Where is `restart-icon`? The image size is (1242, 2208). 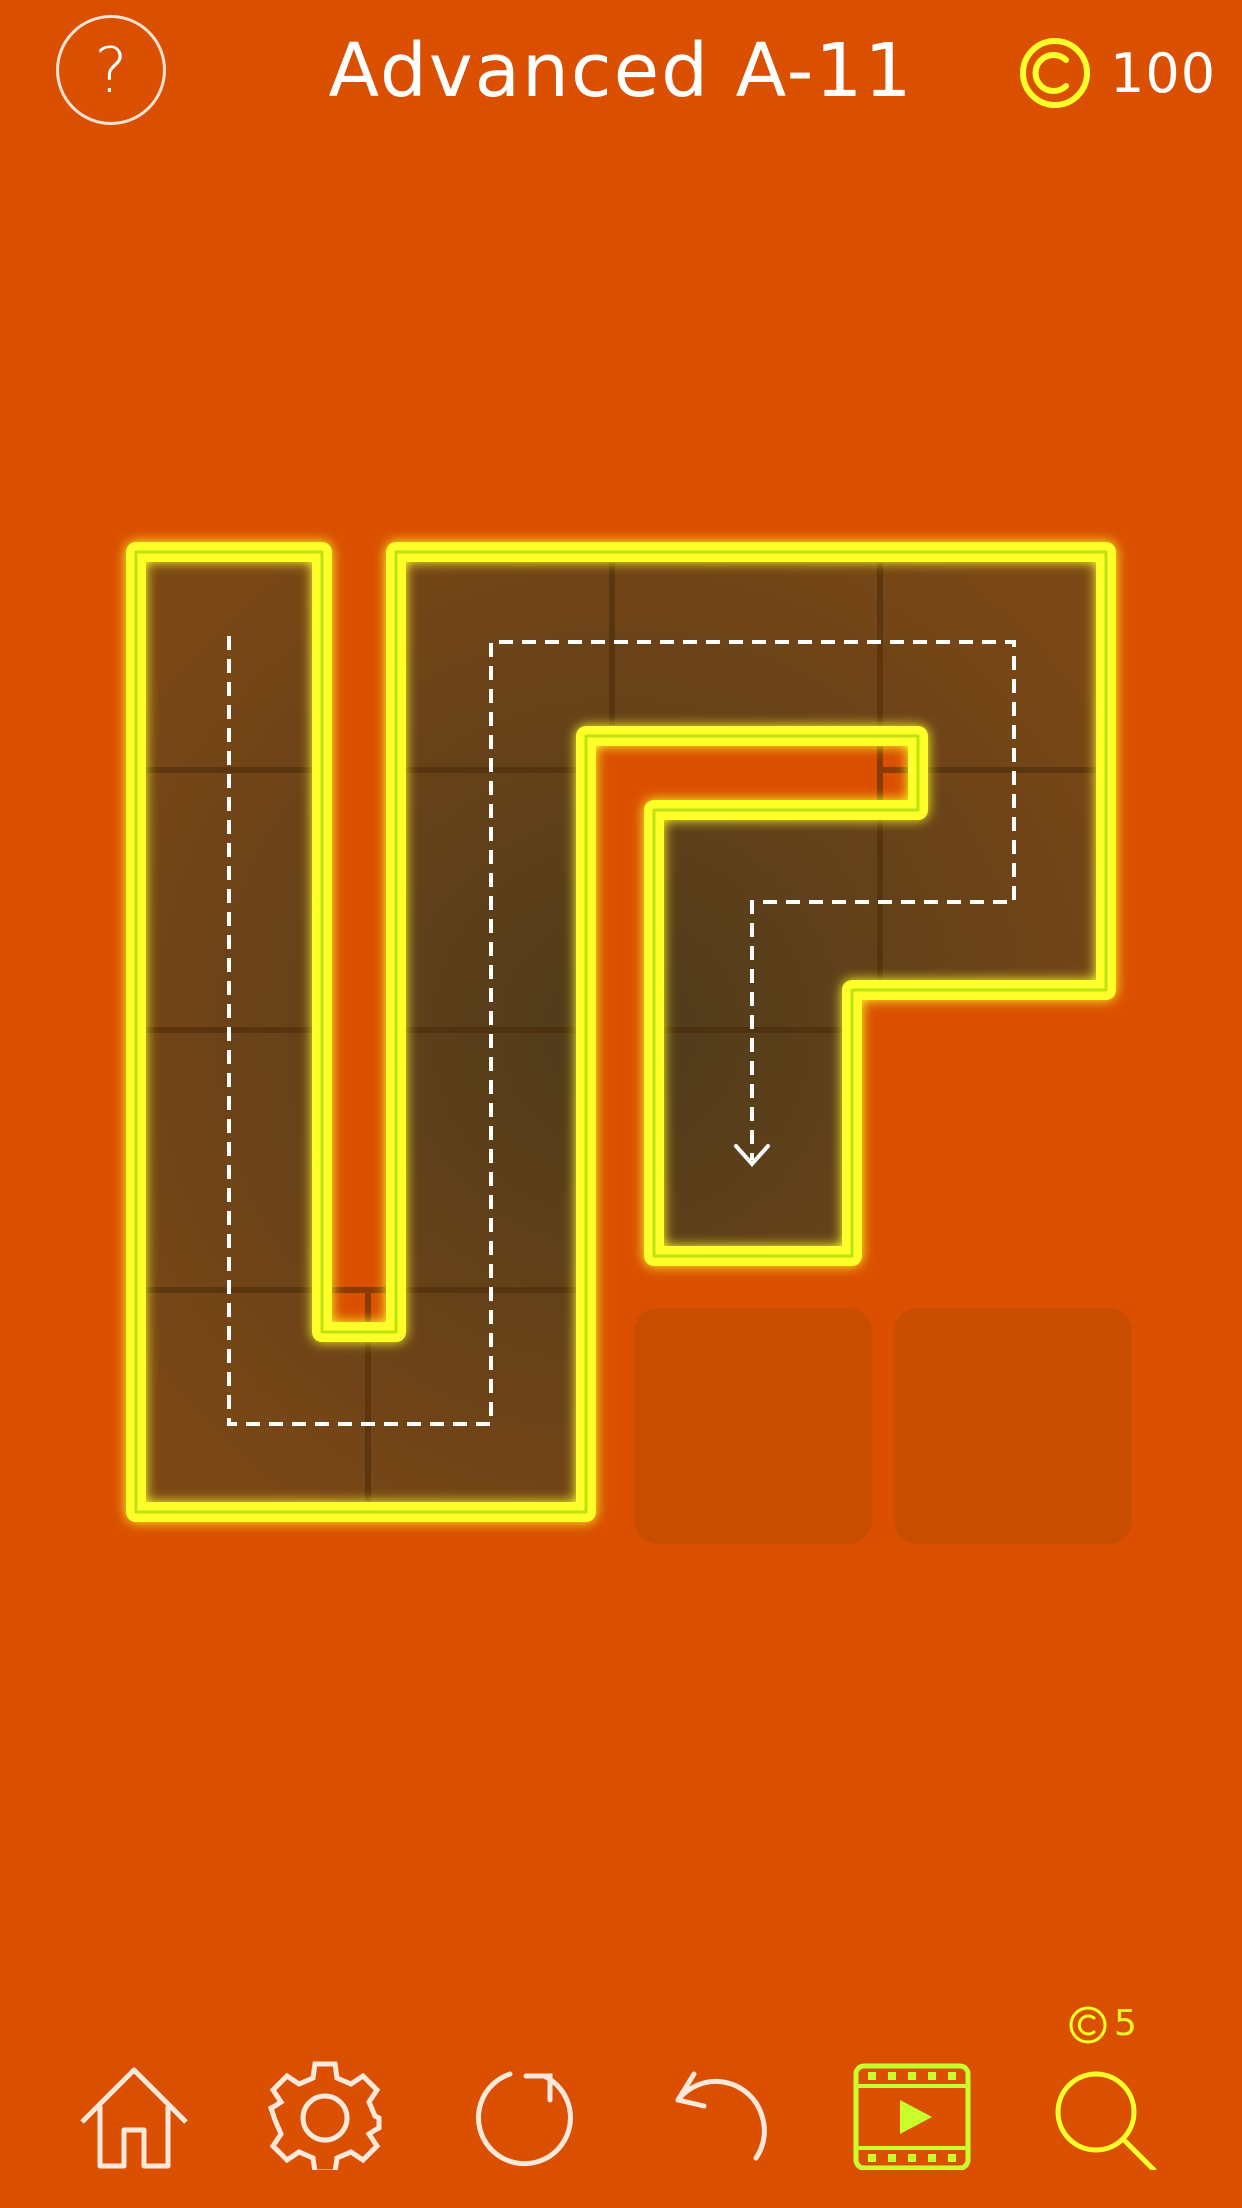
restart-icon is located at coordinates (524, 2119).